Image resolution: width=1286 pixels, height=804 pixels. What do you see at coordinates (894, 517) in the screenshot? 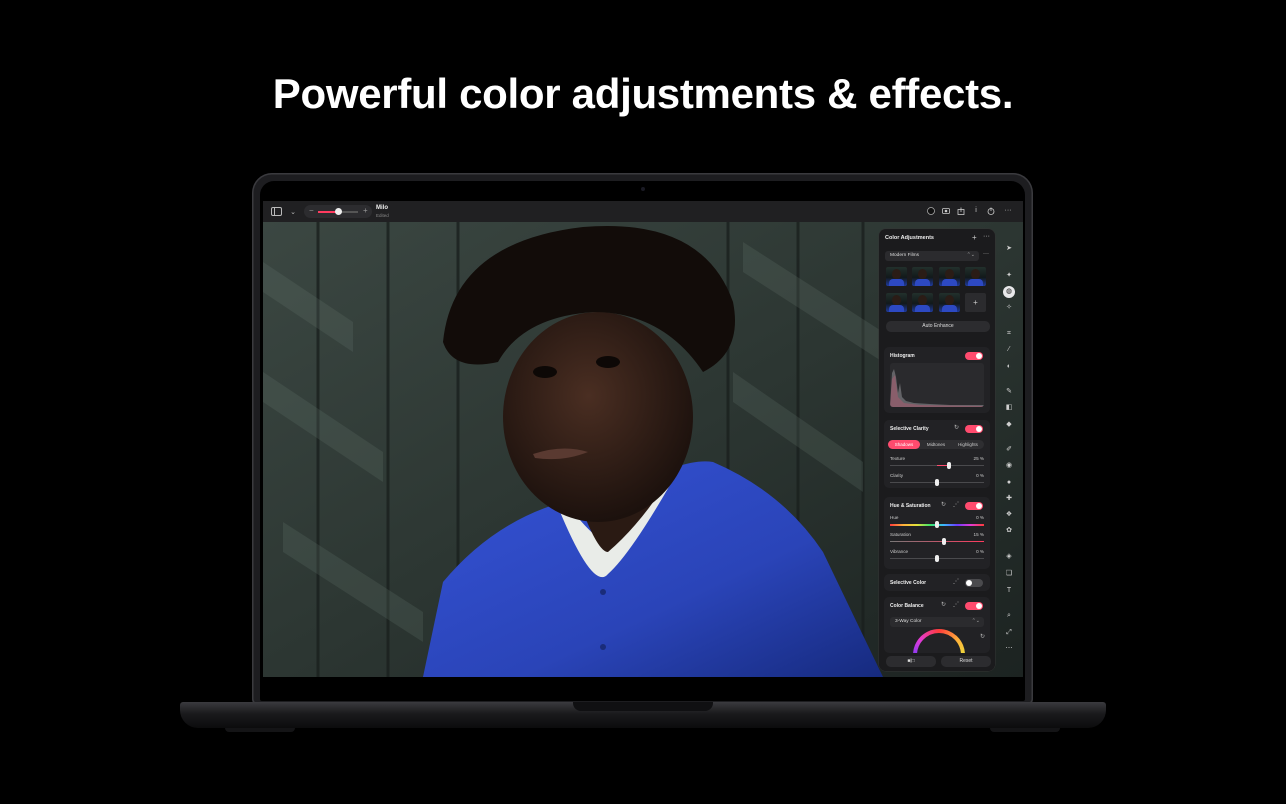
I see `hue-label: Hue` at bounding box center [894, 517].